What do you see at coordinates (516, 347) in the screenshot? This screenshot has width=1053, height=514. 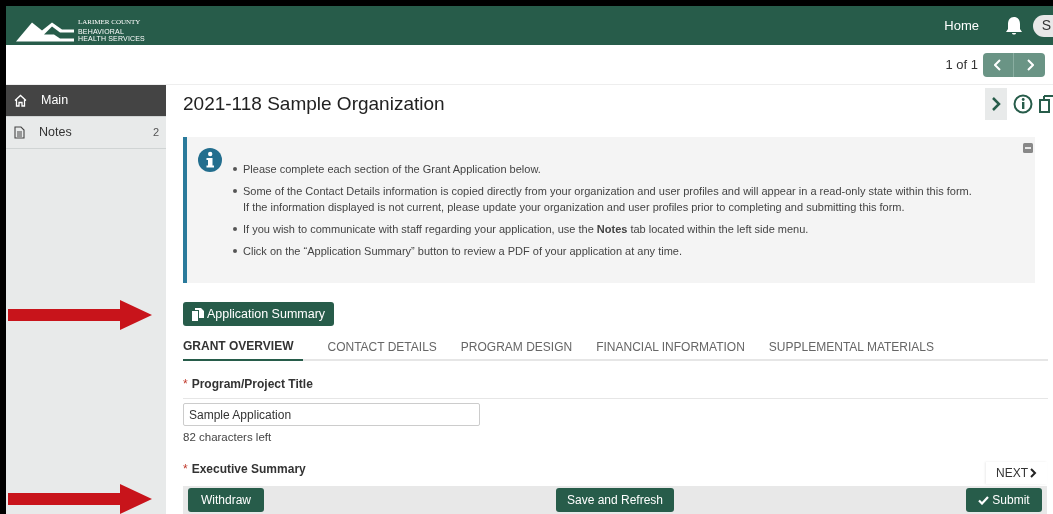 I see `tab: PROGRAM DESIGN` at bounding box center [516, 347].